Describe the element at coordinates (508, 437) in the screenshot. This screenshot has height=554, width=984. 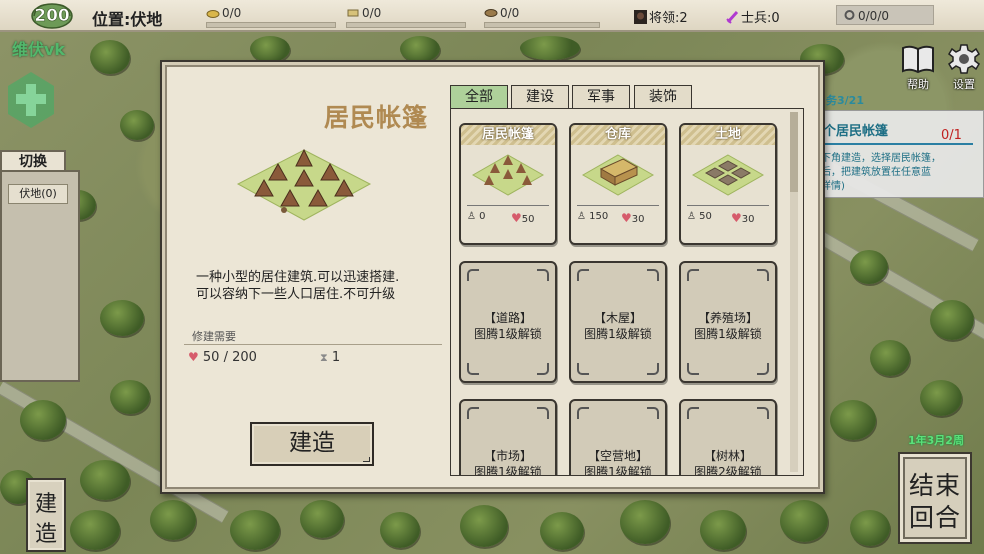
I see `locked-card-market: 【市场】 图腾1级解锁` at that location.